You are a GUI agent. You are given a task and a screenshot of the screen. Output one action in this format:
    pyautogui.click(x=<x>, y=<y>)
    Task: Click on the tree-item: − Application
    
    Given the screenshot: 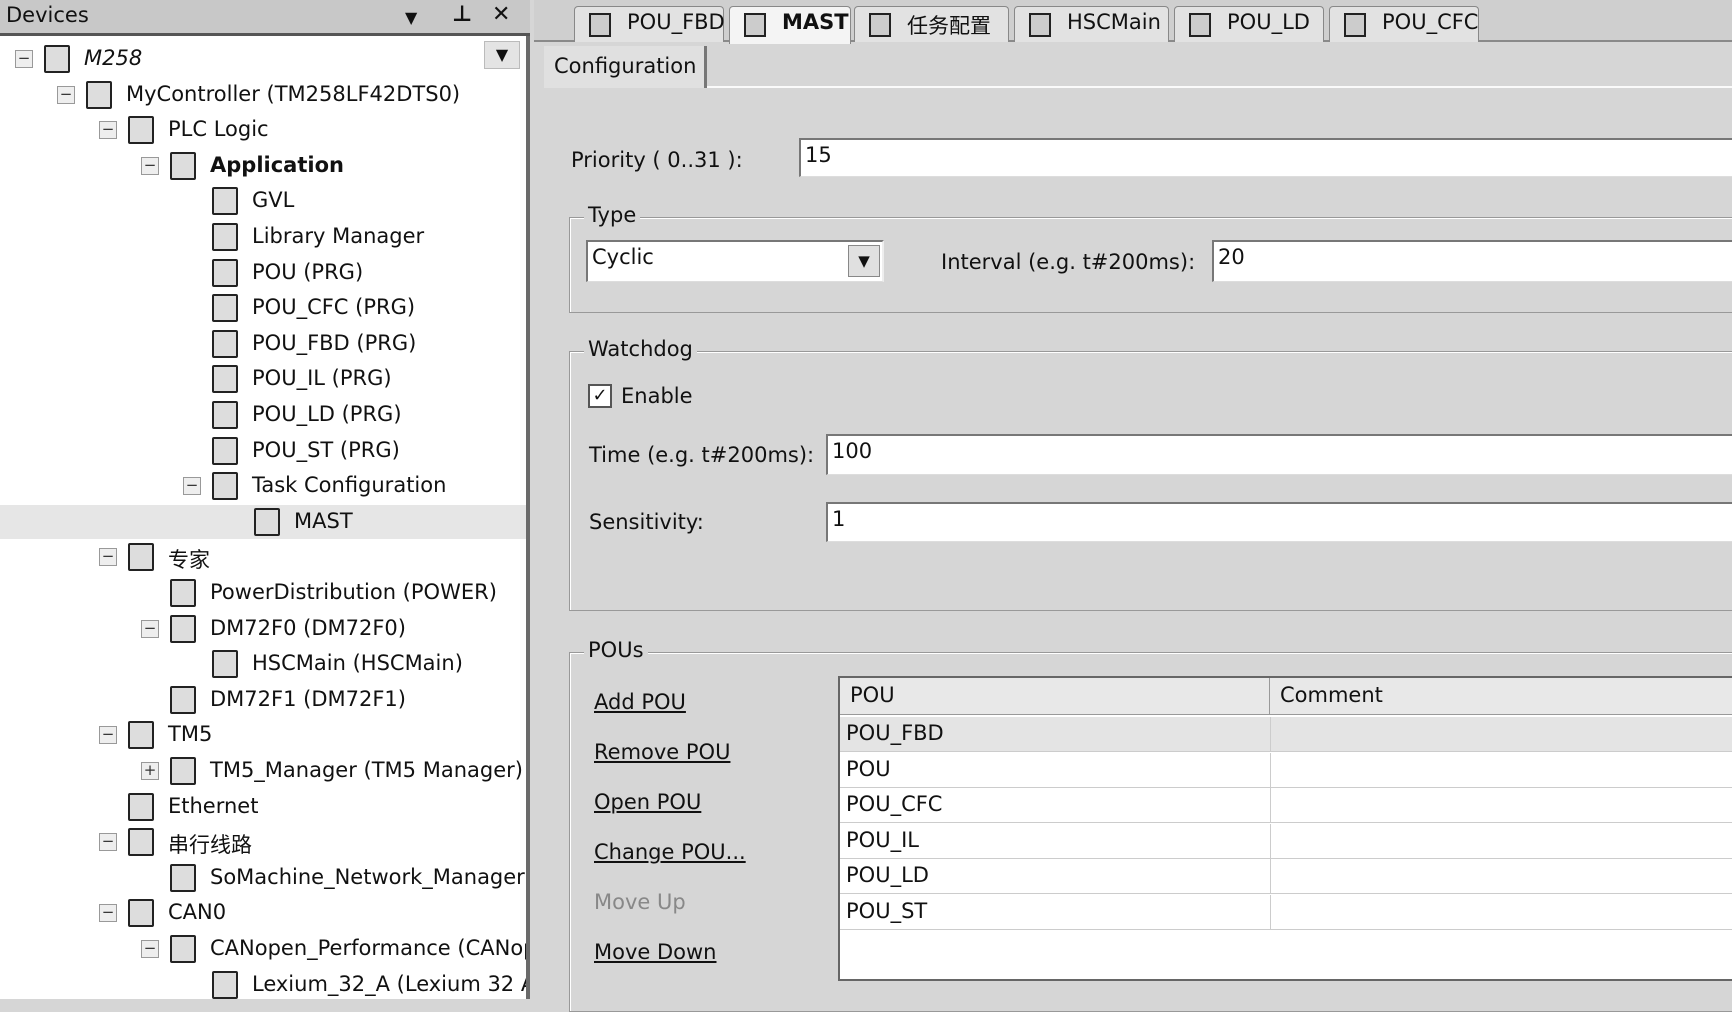 What is the action you would take?
    pyautogui.click(x=263, y=166)
    